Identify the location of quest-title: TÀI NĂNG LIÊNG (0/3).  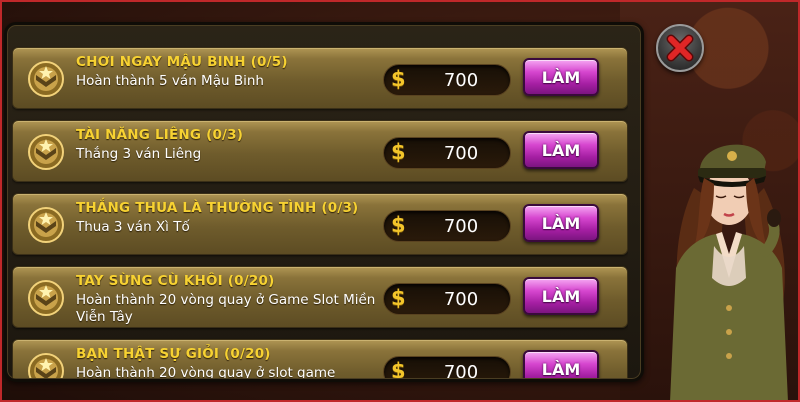
(160, 135).